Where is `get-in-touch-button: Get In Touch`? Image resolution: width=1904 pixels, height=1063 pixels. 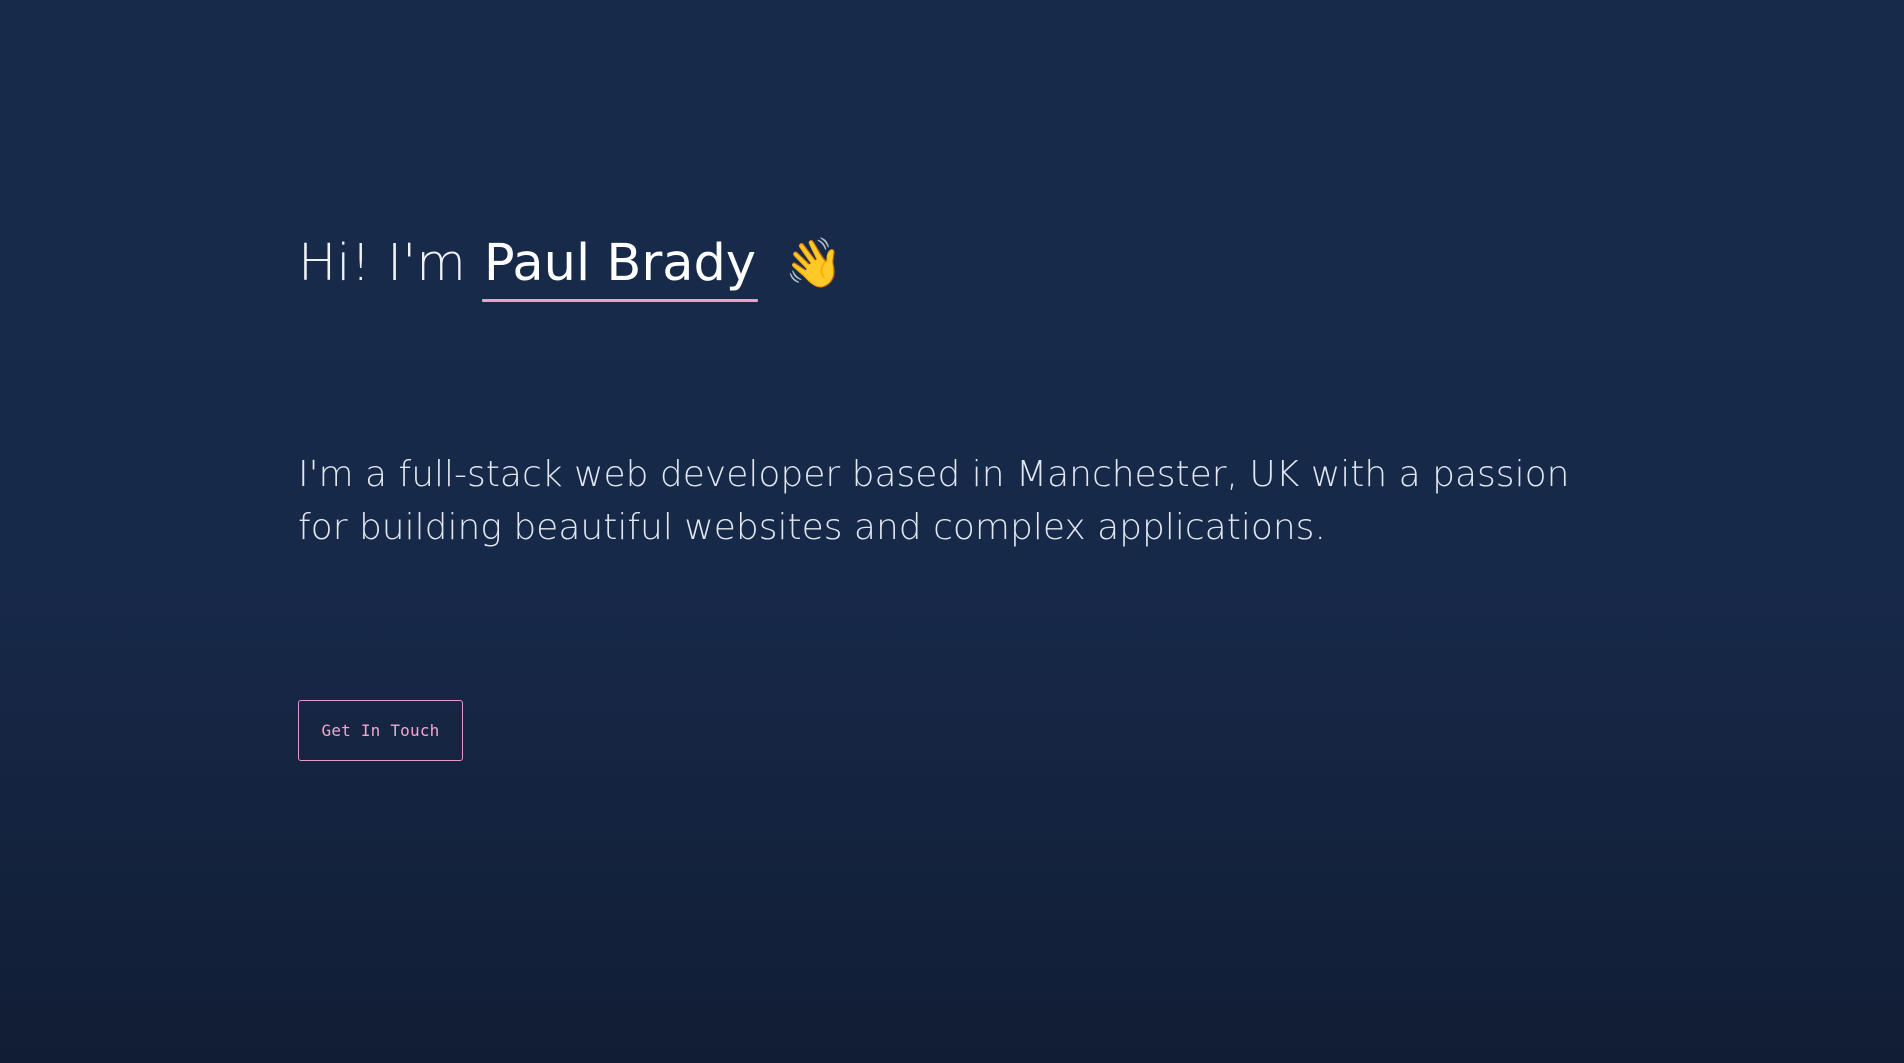
get-in-touch-button: Get In Touch is located at coordinates (380, 730).